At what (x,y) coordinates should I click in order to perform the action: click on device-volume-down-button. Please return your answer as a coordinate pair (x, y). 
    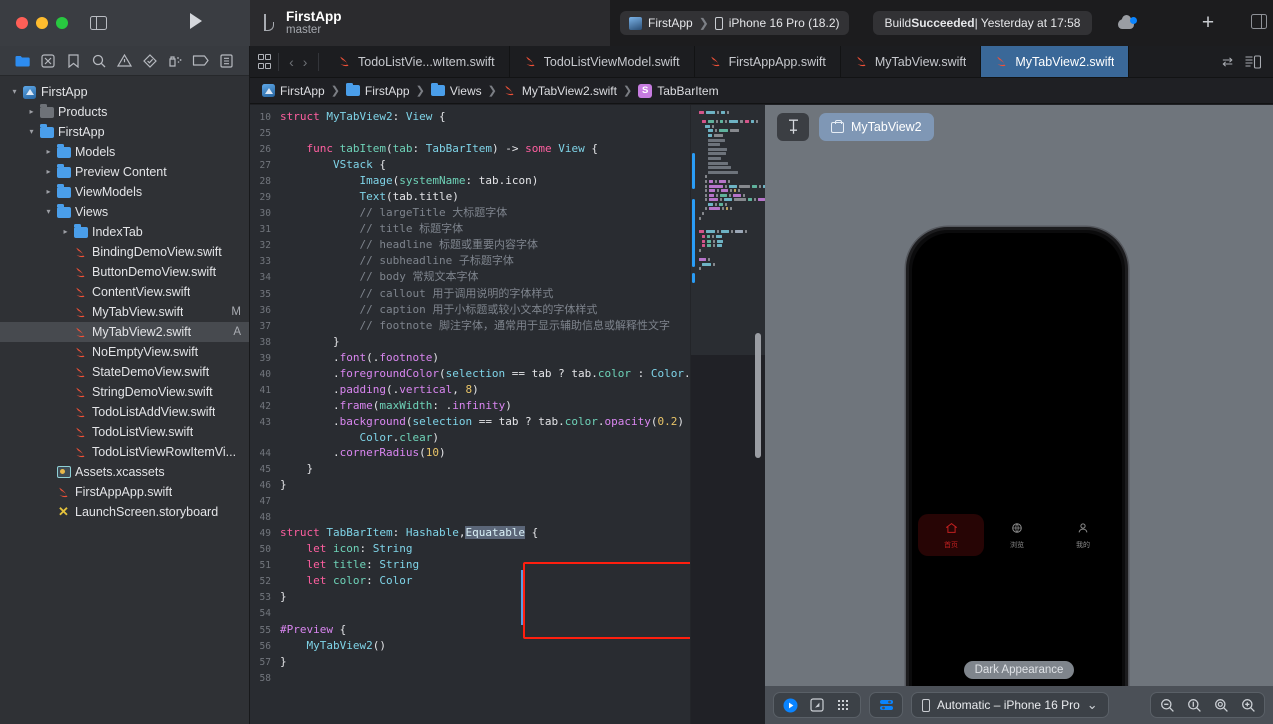
    Looking at the image, I should click on (906, 476).